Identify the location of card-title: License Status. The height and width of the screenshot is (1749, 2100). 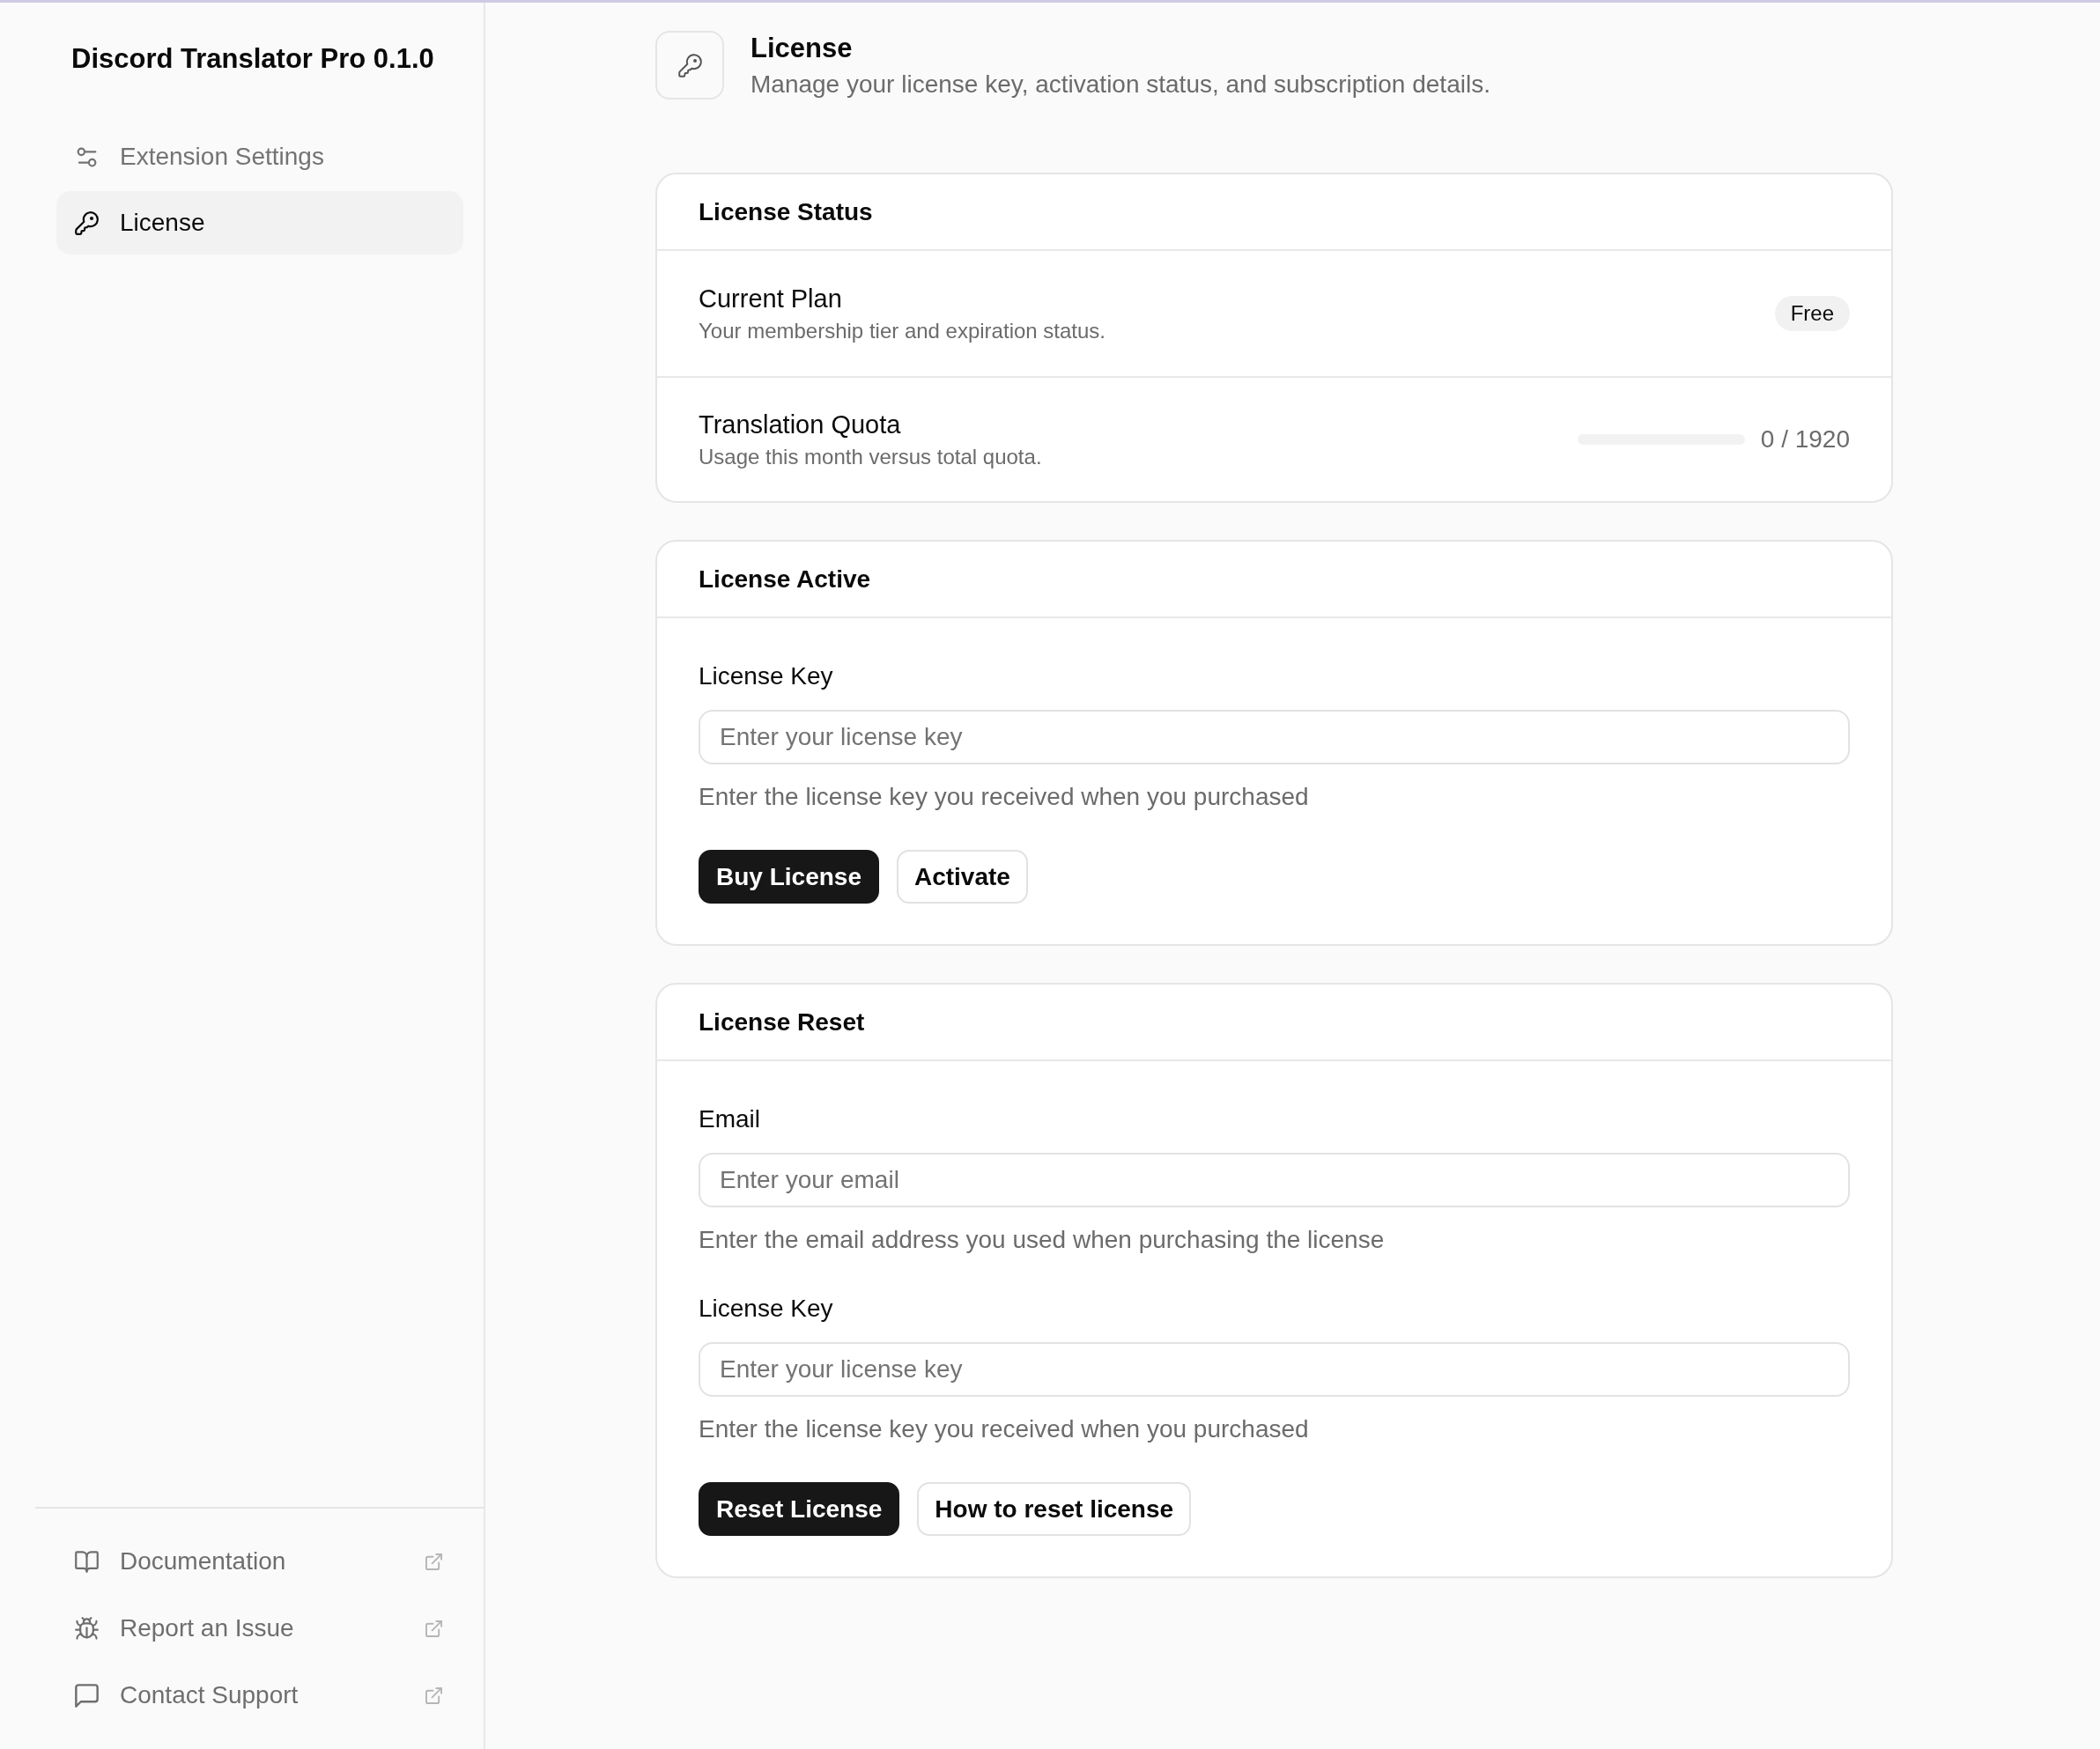
(786, 211).